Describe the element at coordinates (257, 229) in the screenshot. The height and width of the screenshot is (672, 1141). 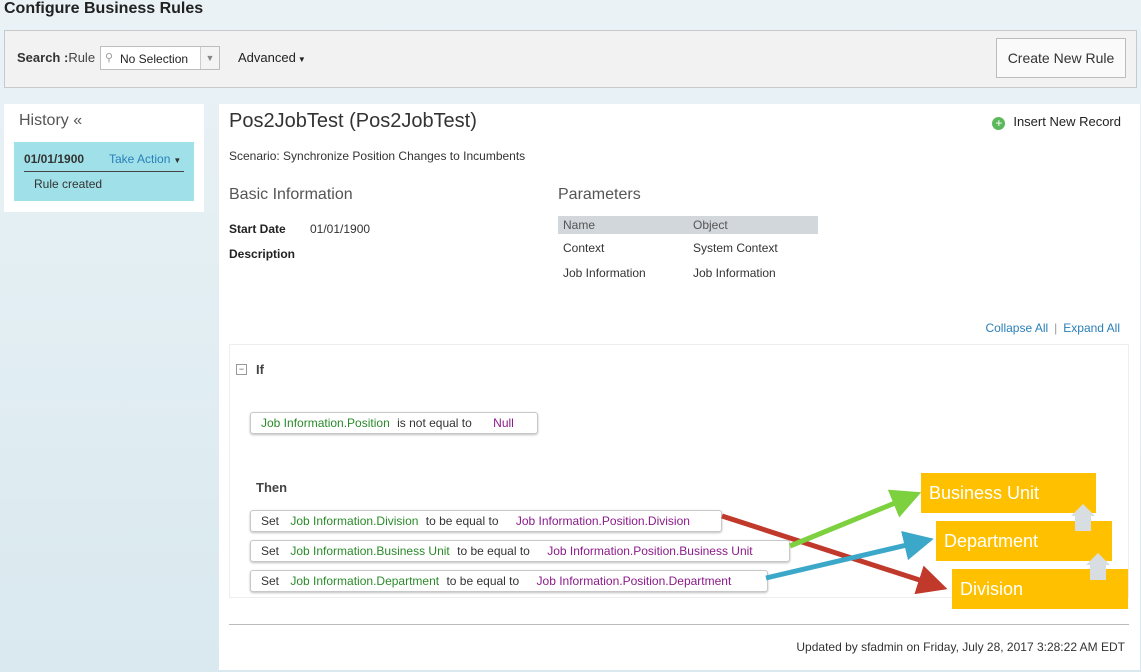
I see `start-date-label: Start Date` at that location.